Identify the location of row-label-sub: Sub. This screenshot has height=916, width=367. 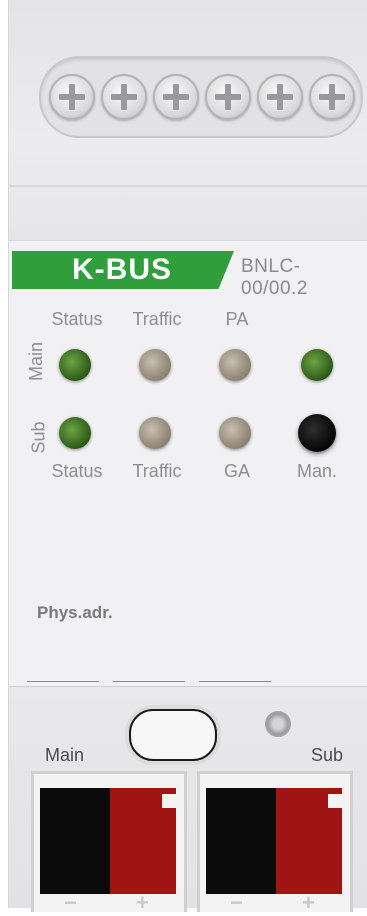
(38, 437).